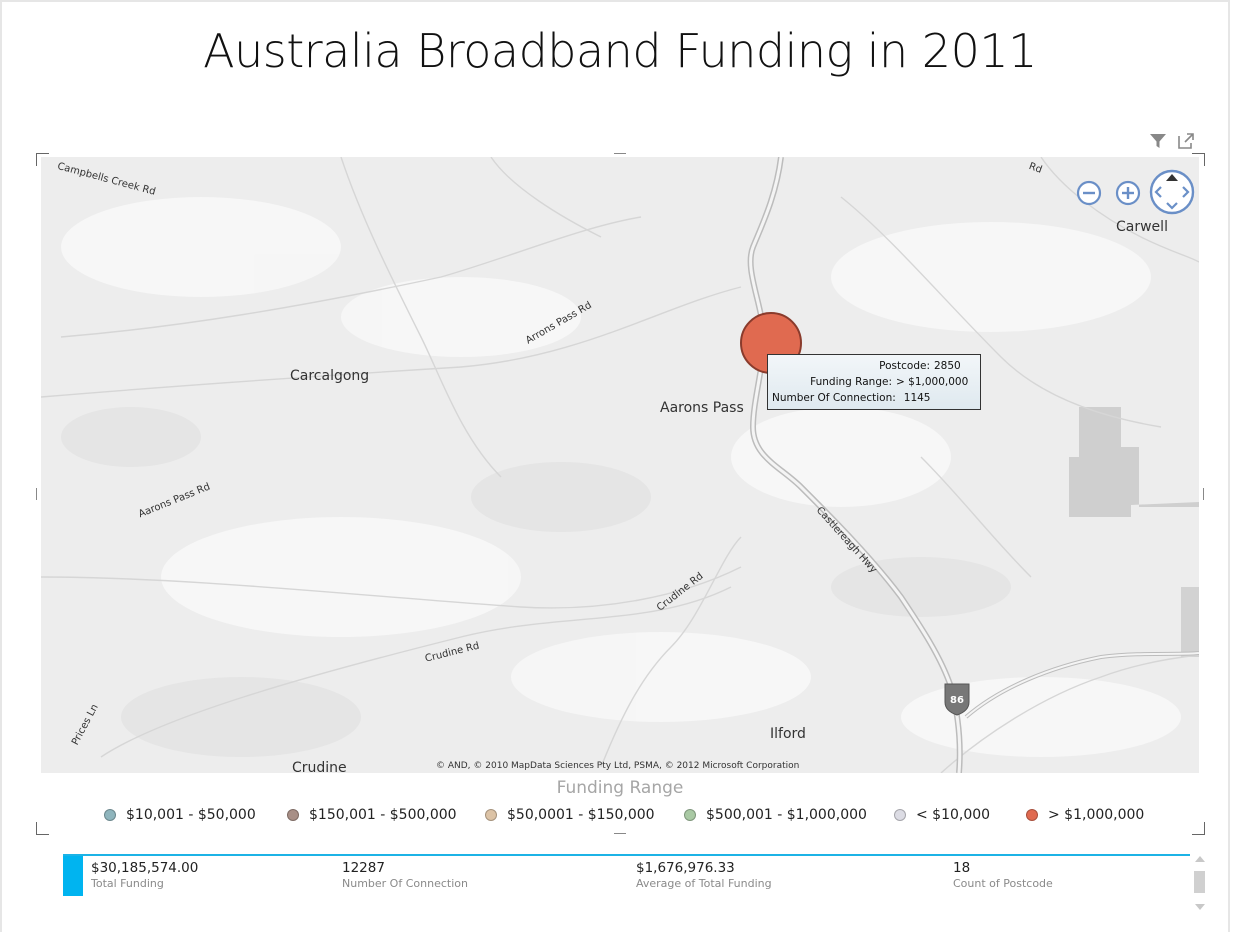  What do you see at coordinates (702, 408) in the screenshot?
I see `place-aarons-pass: Aarons Pass` at bounding box center [702, 408].